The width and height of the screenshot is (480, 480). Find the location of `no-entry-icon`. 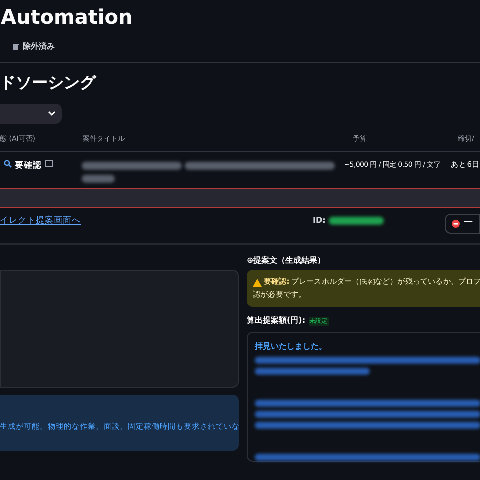

no-entry-icon is located at coordinates (456, 224).